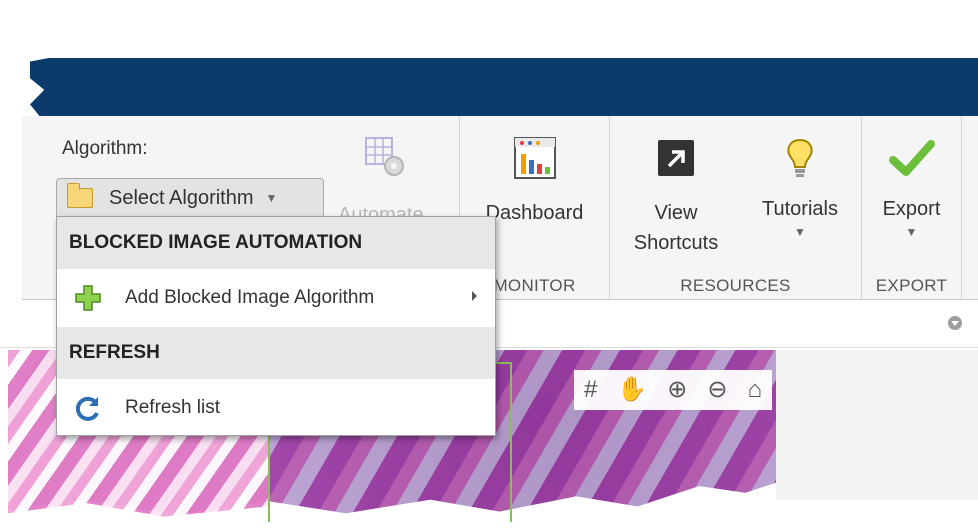 Image resolution: width=978 pixels, height=531 pixels. Describe the element at coordinates (800, 157) in the screenshot. I see `lightbulb-icon` at that location.